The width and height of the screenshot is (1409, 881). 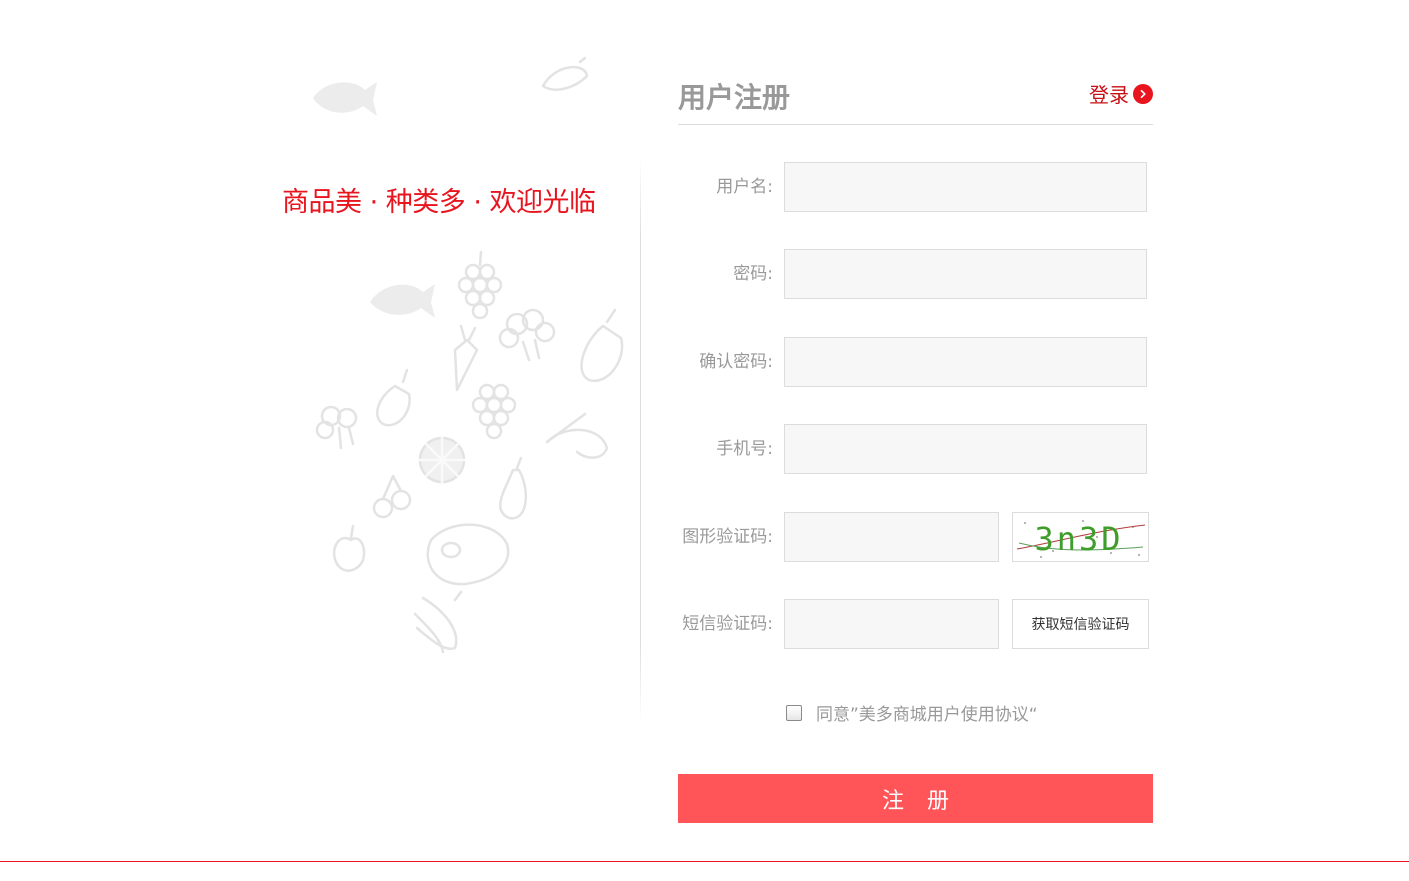 I want to click on agreement-text: 同意”美多商城用户使用协议“, so click(x=927, y=715).